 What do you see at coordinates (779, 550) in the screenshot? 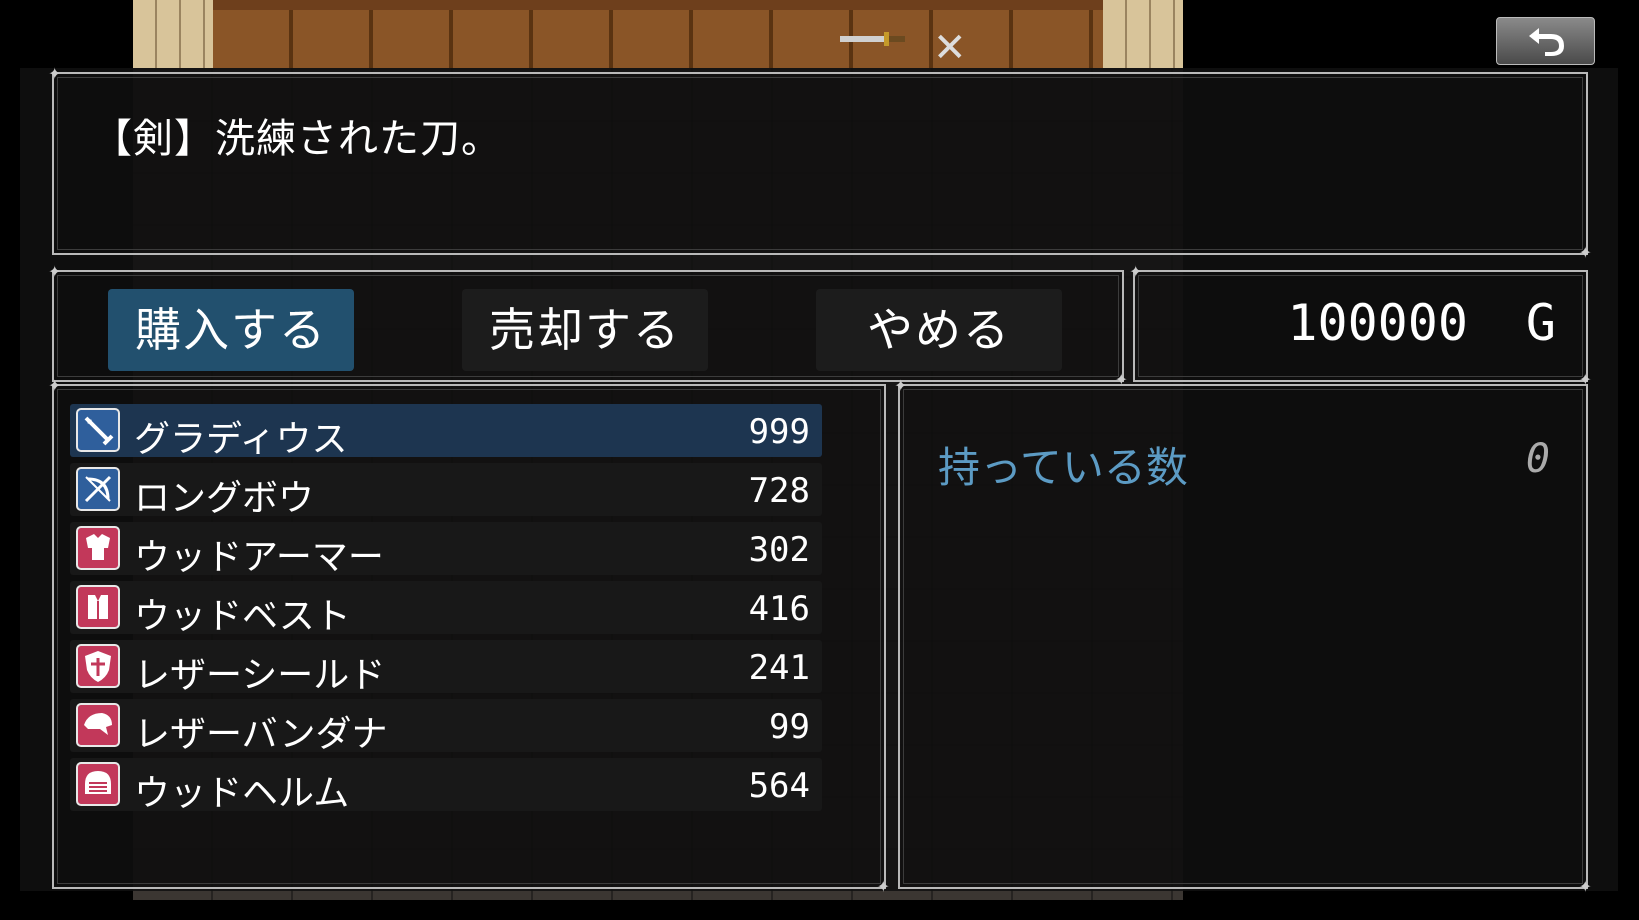
I see `item-price: 302` at bounding box center [779, 550].